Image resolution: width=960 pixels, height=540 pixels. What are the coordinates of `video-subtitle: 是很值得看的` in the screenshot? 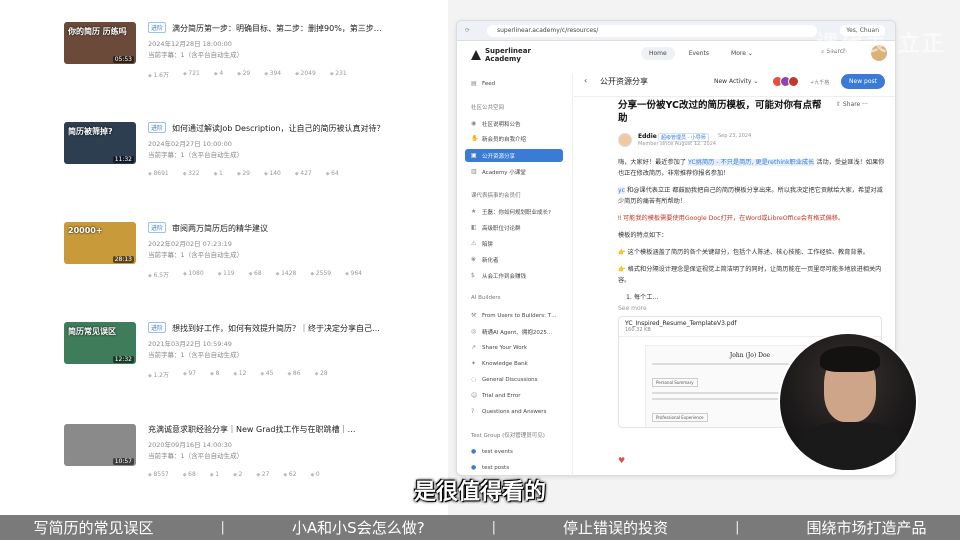 It's located at (479, 492).